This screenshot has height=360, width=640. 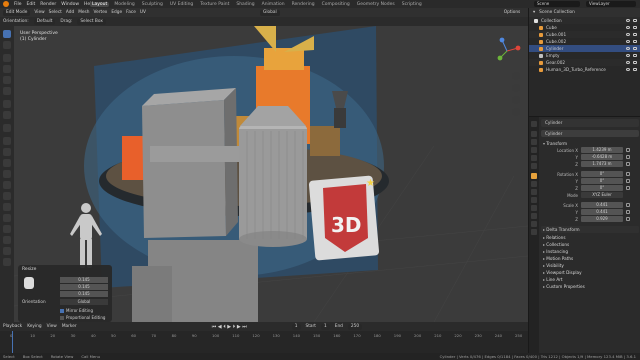 What do you see at coordinates (101, 12) in the screenshot?
I see `menu-vertex: Vertex` at bounding box center [101, 12].